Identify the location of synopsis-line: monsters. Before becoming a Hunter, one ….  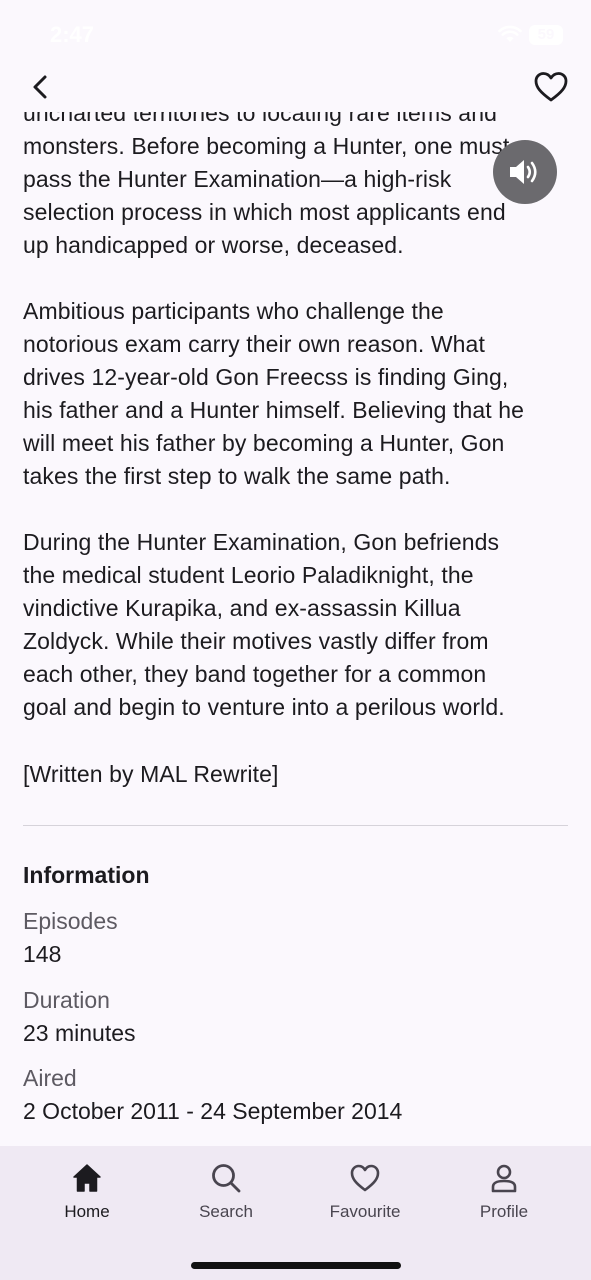
(266, 146).